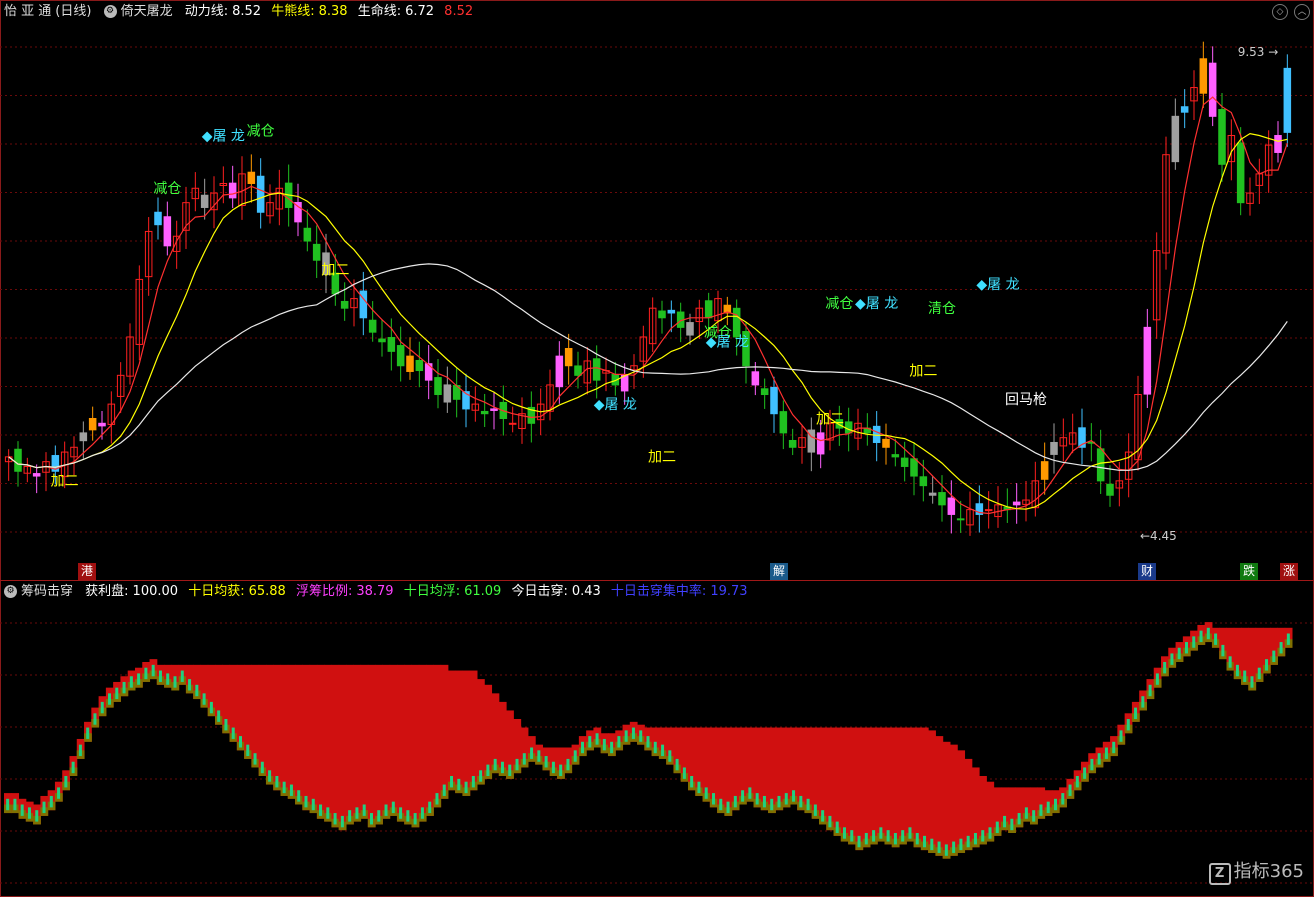 Image resolution: width=1314 pixels, height=897 pixels. I want to click on sub-indicator-name: 筹码击穿, so click(47, 591).